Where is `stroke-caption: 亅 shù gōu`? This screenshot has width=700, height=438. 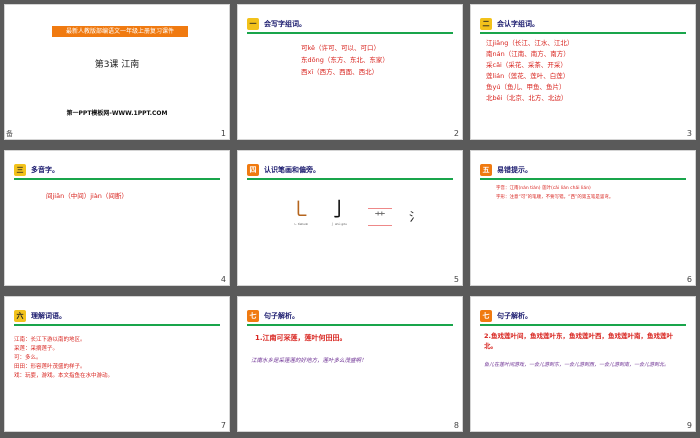
stroke-caption: 亅 shù gōu is located at coordinates (339, 224).